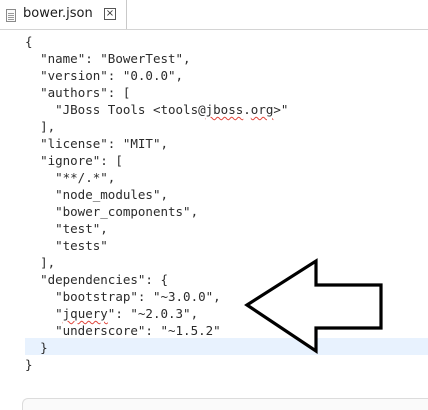 The width and height of the screenshot is (428, 410). I want to click on horizontal-scrollbar, so click(225, 404).